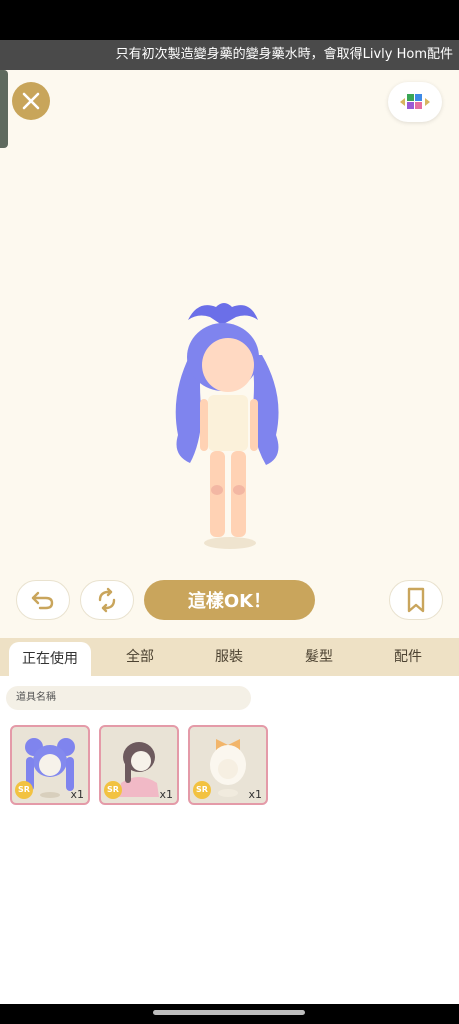 Image resolution: width=459 pixels, height=1024 pixels. What do you see at coordinates (229, 20) in the screenshot?
I see `status-bar` at bounding box center [229, 20].